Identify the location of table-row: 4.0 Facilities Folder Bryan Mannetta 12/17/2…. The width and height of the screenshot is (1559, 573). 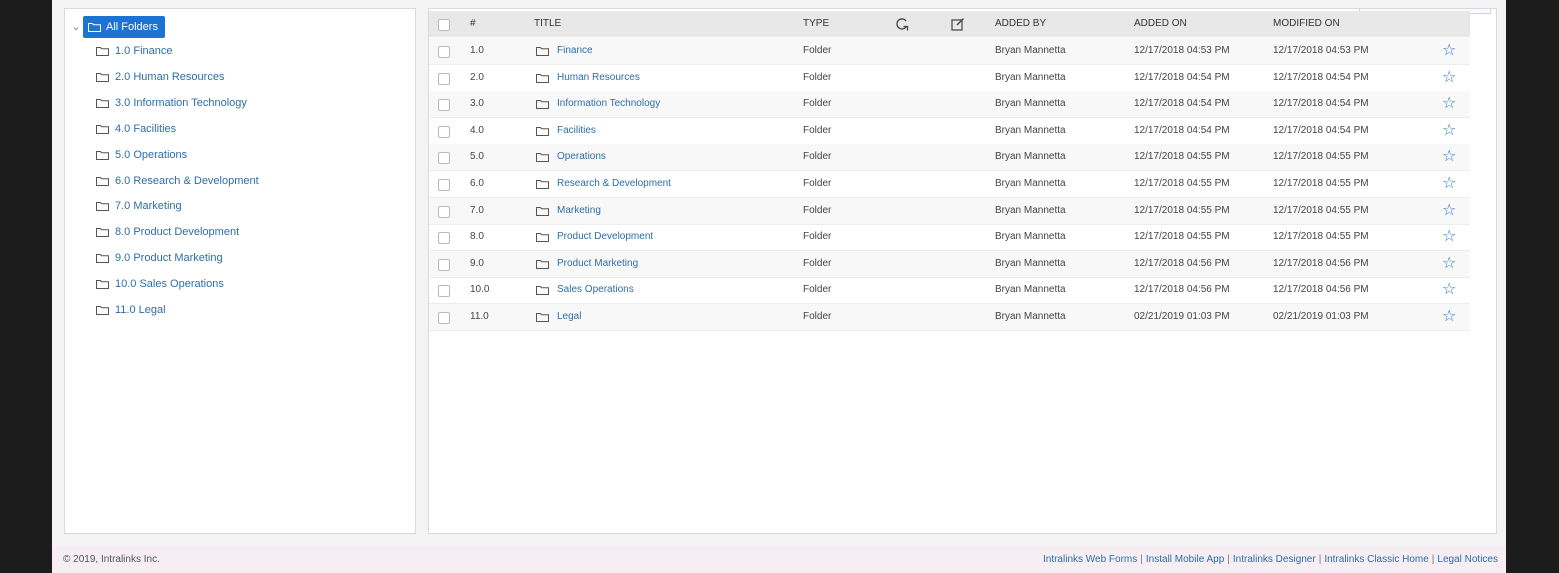
(949, 131).